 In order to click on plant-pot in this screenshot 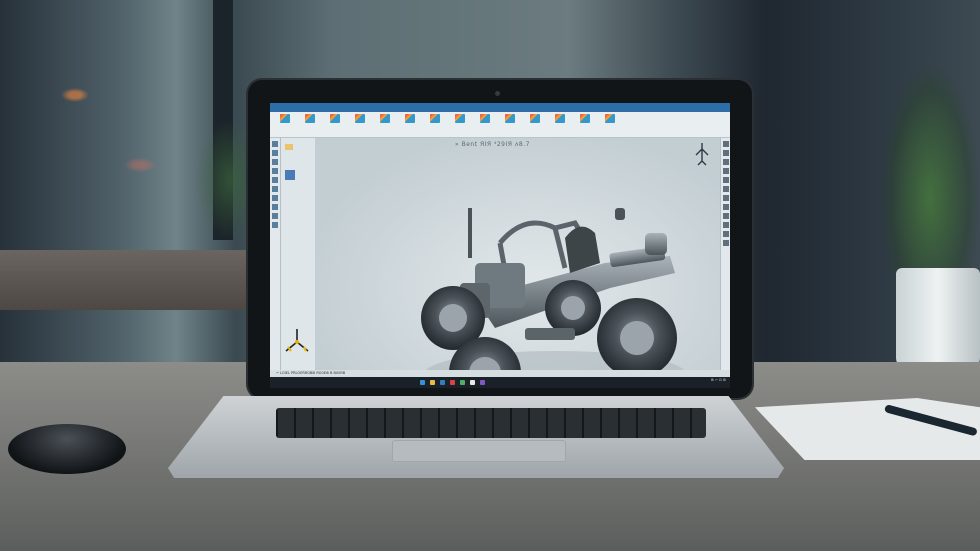, I will do `click(938, 318)`.